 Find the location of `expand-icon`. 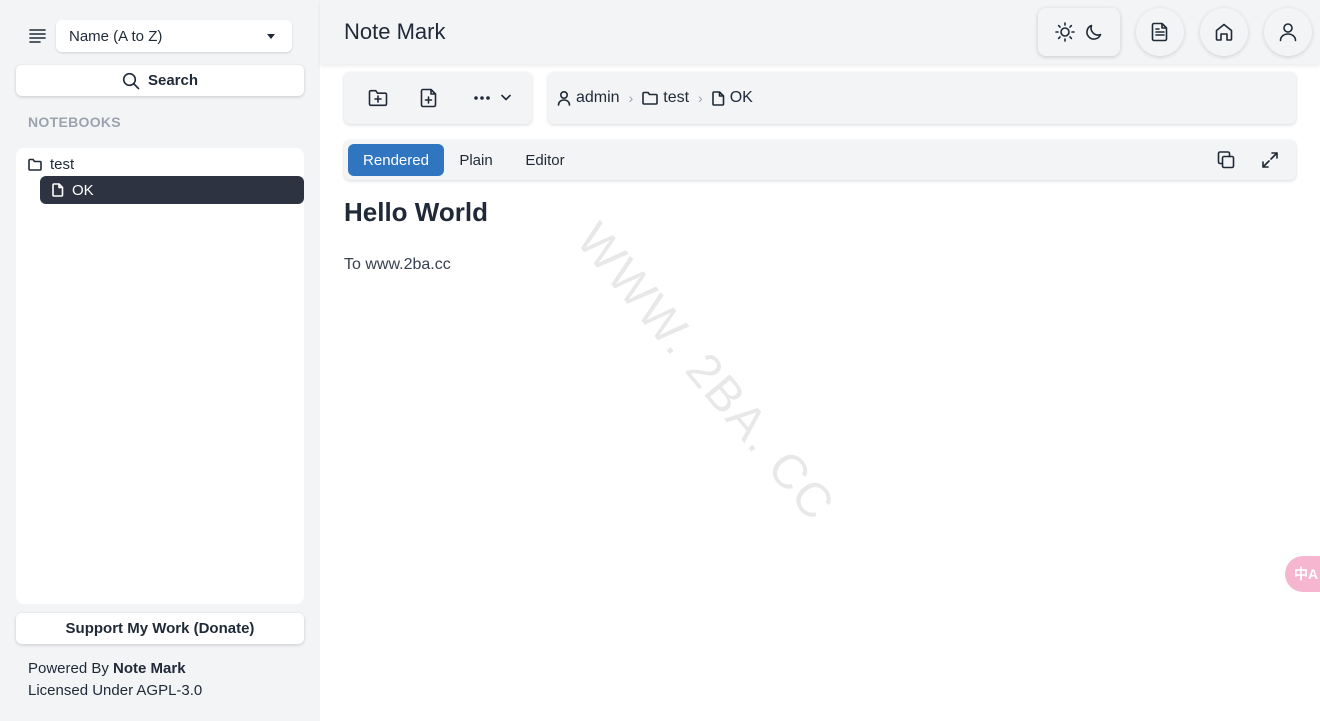

expand-icon is located at coordinates (1270, 160).